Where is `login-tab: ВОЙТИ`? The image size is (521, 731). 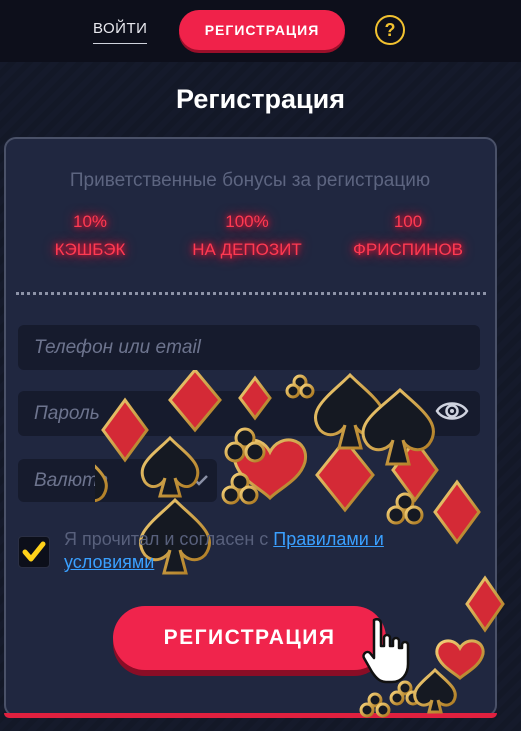
login-tab: ВОЙТИ is located at coordinates (120, 32).